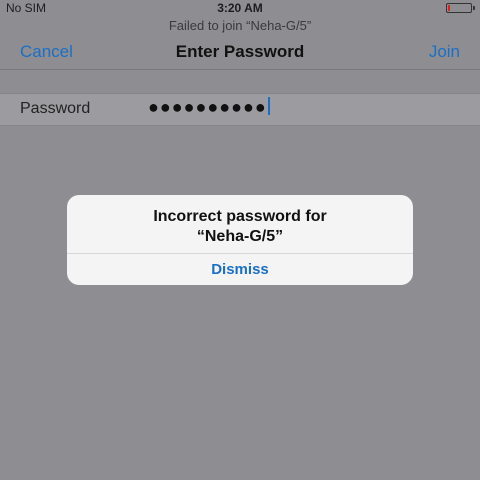  I want to click on password-masked-value: ●●●●●●●●●●, so click(207, 107).